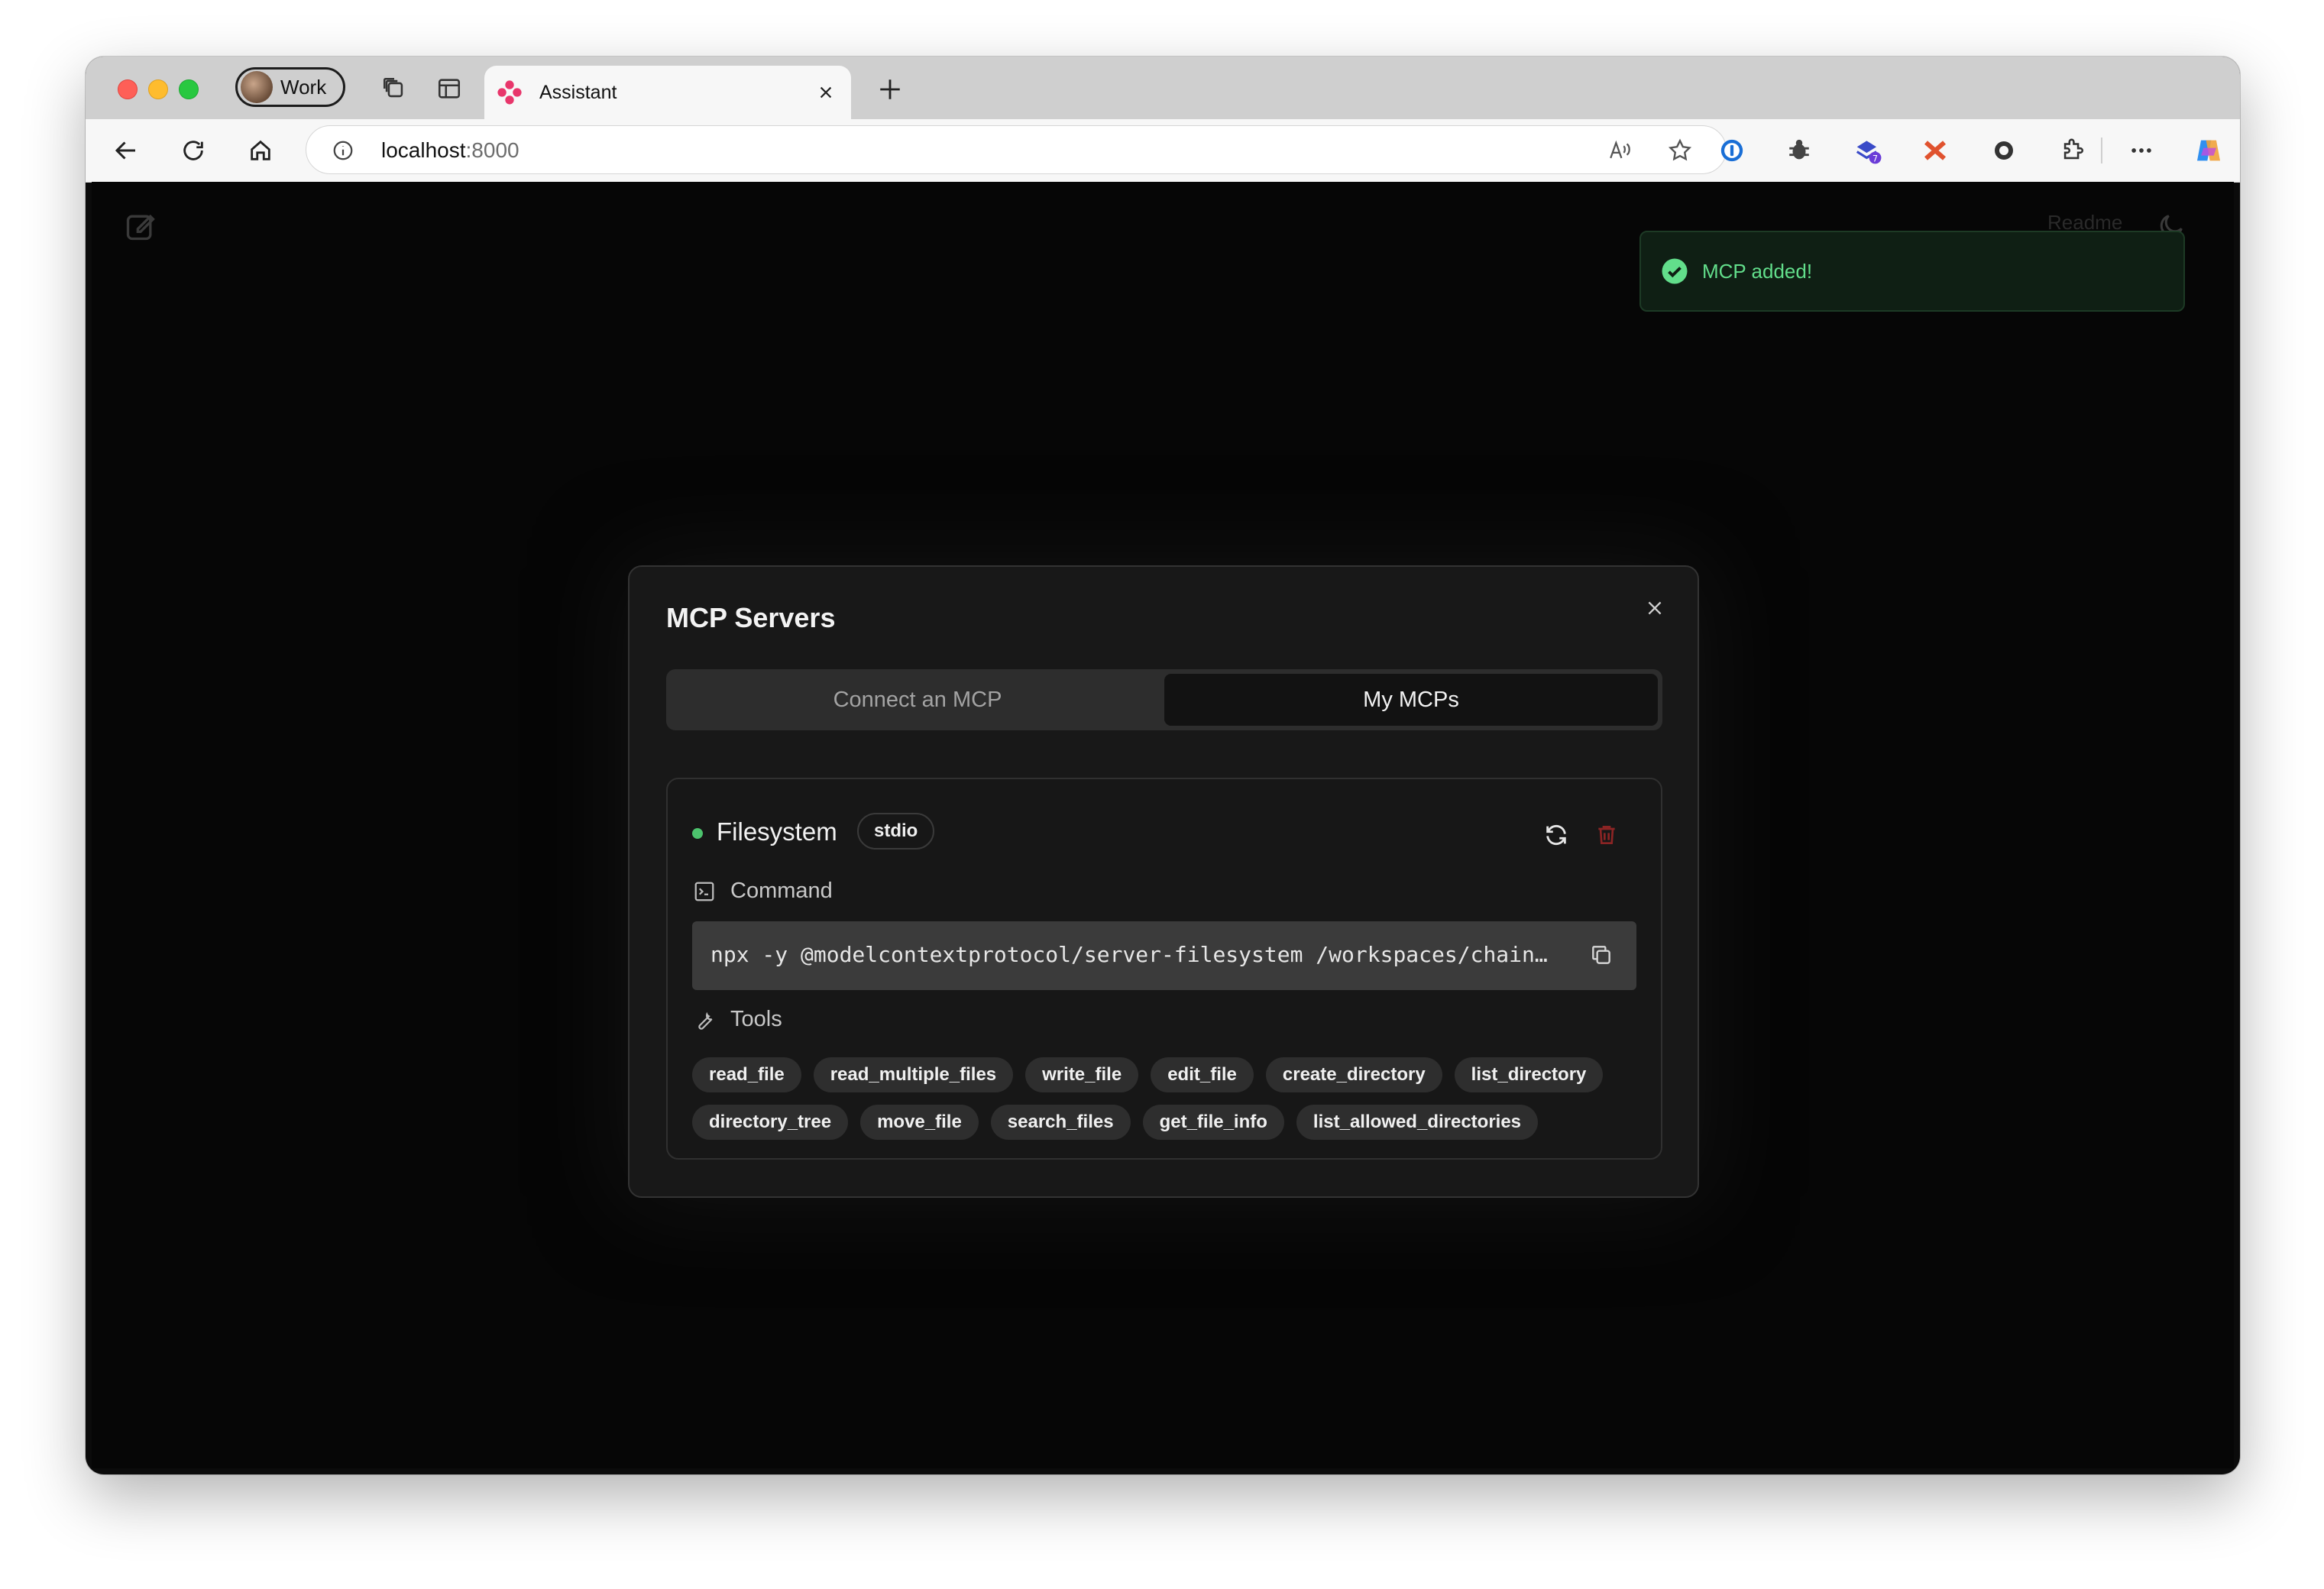 This screenshot has height=1589, width=2324. What do you see at coordinates (1732, 150) in the screenshot?
I see `password-manager-icon` at bounding box center [1732, 150].